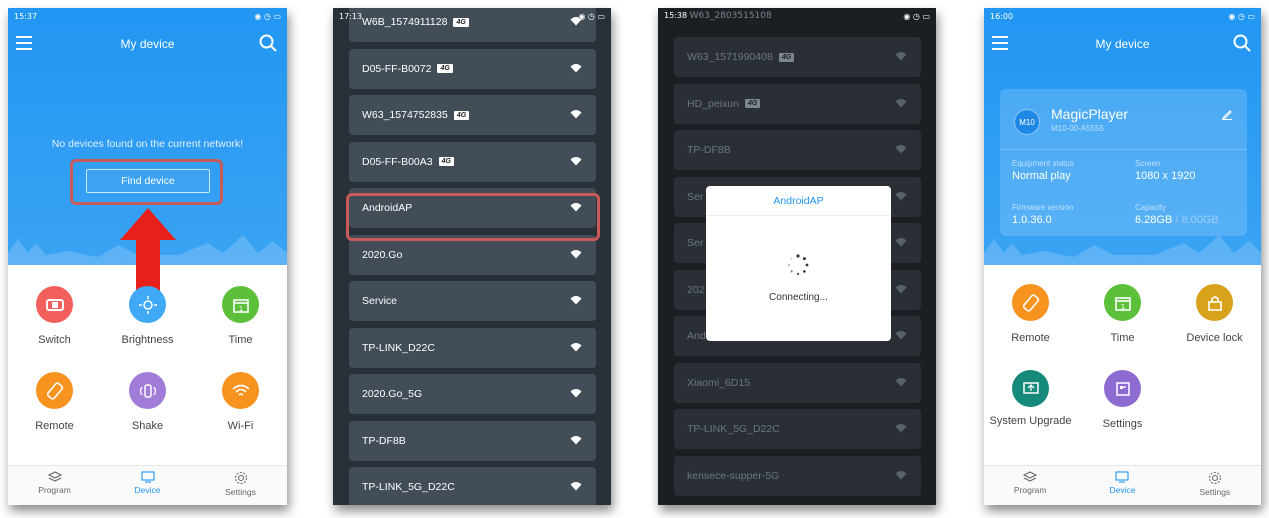 Image resolution: width=1269 pixels, height=518 pixels. I want to click on grid-item-label: Time, so click(240, 340).